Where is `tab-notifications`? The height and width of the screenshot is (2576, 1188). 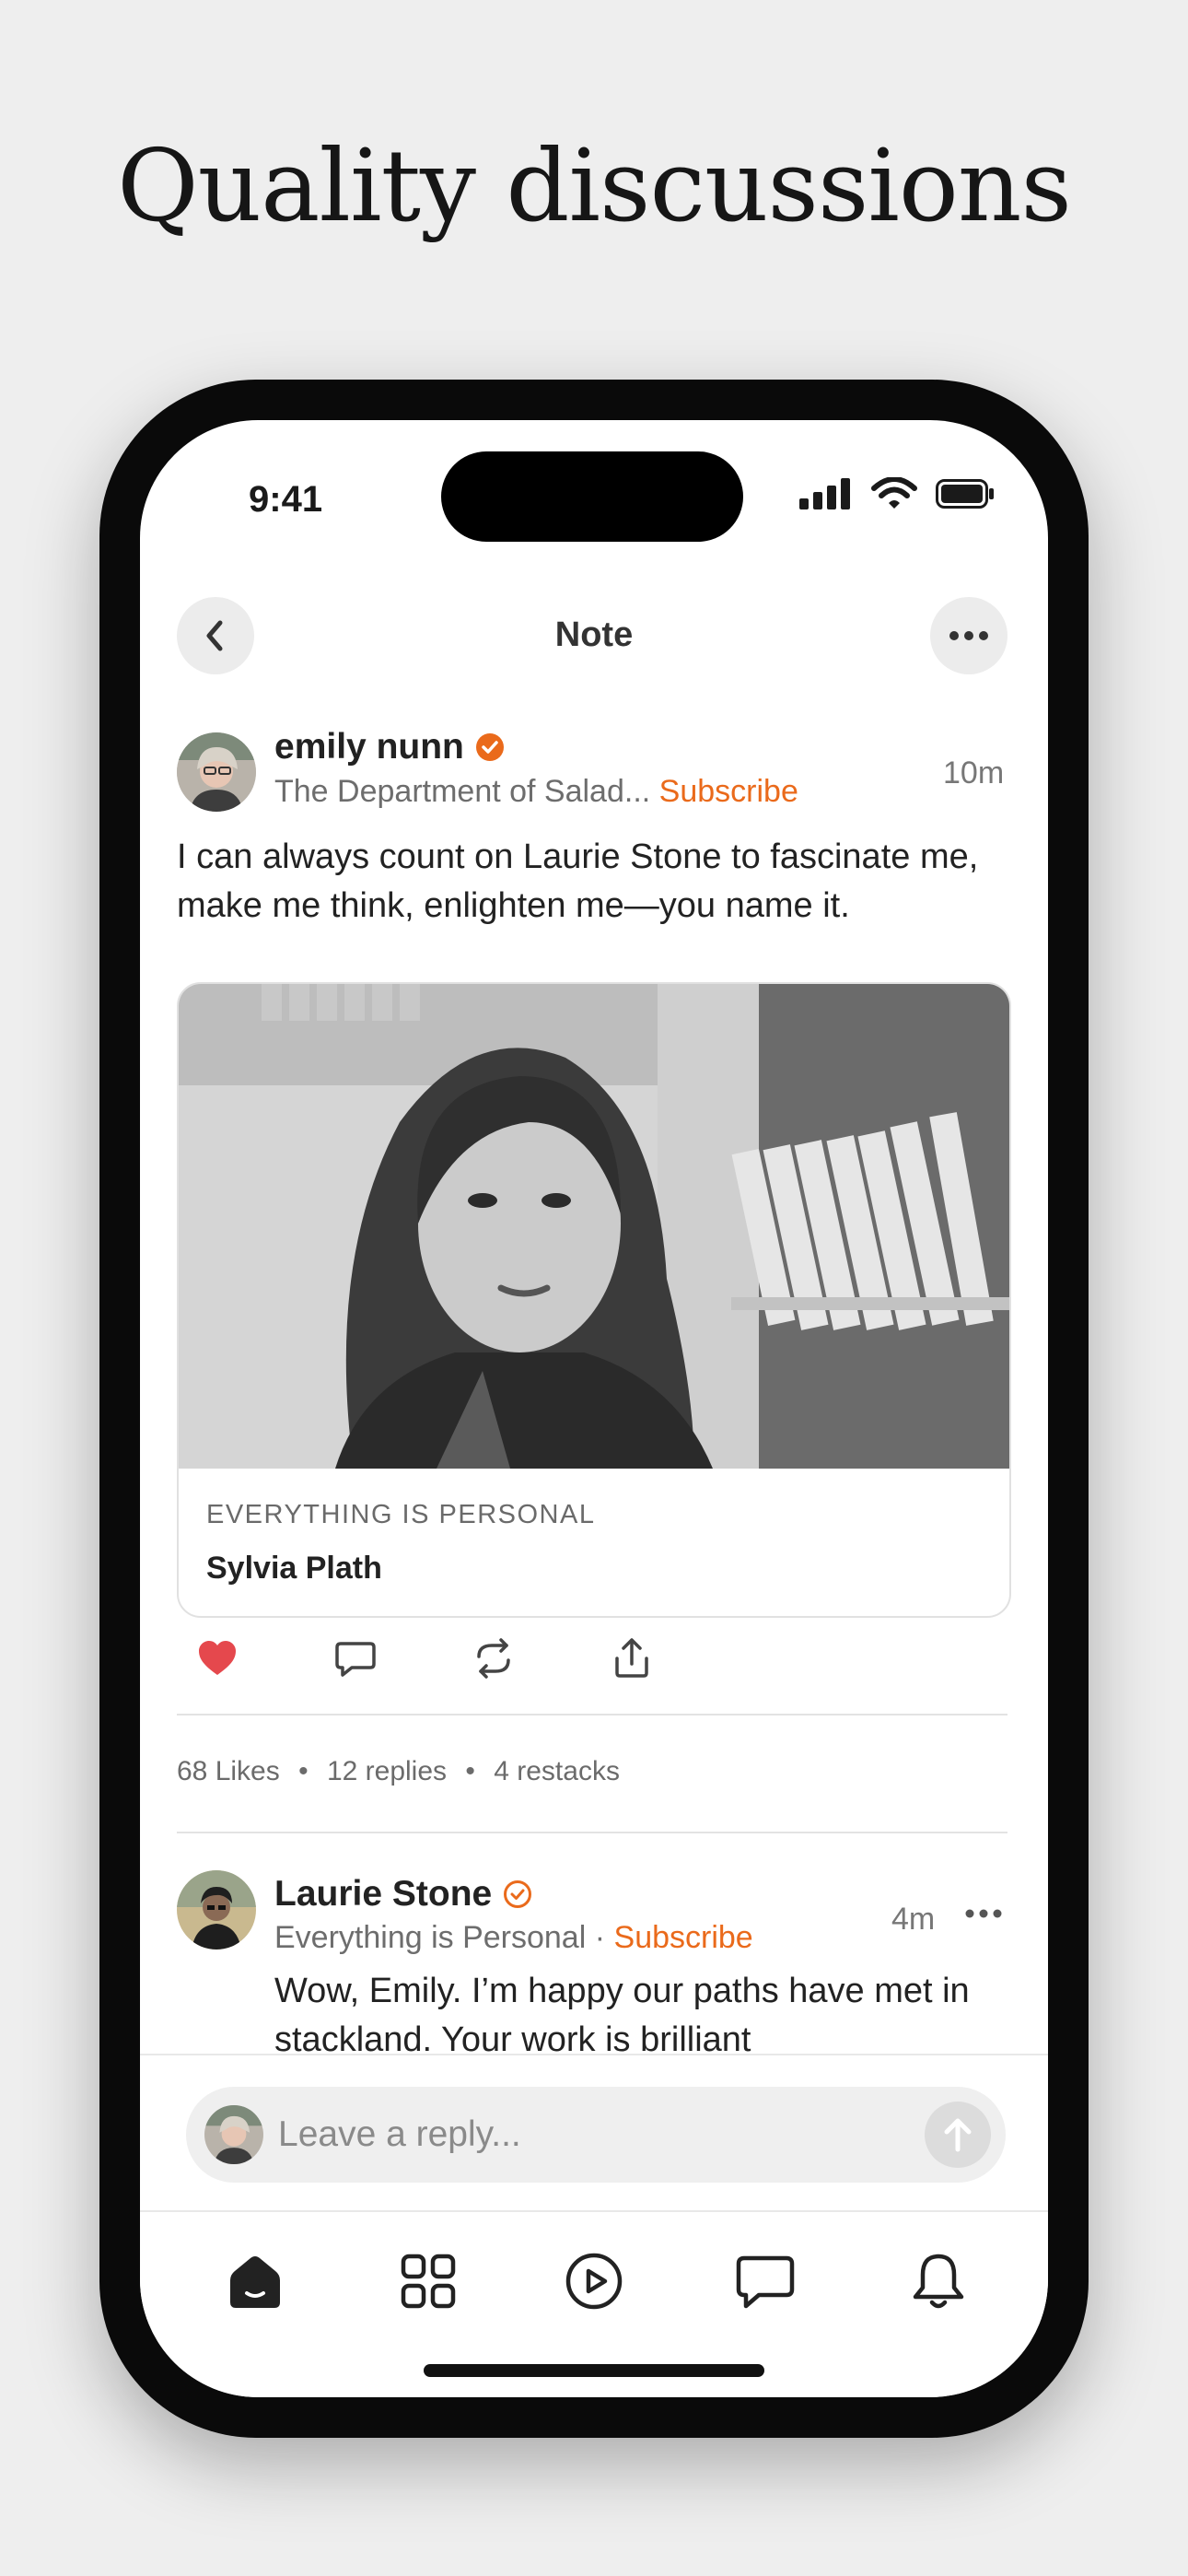 tab-notifications is located at coordinates (938, 2281).